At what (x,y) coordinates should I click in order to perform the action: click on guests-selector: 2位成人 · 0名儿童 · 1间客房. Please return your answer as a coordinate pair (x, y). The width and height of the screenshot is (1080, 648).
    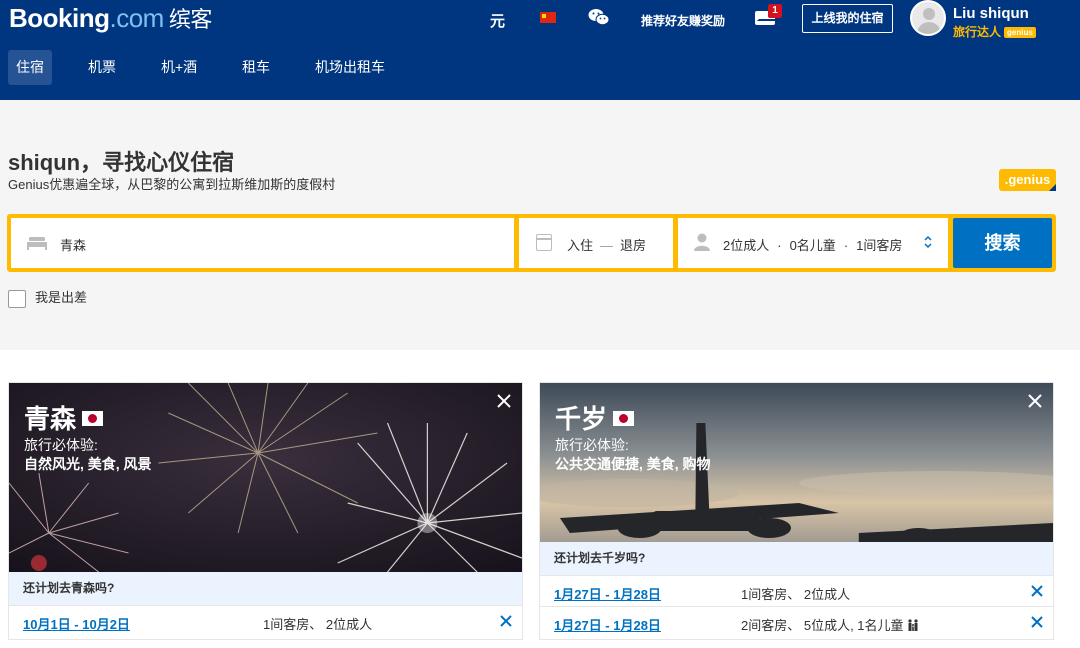
    Looking at the image, I should click on (813, 243).